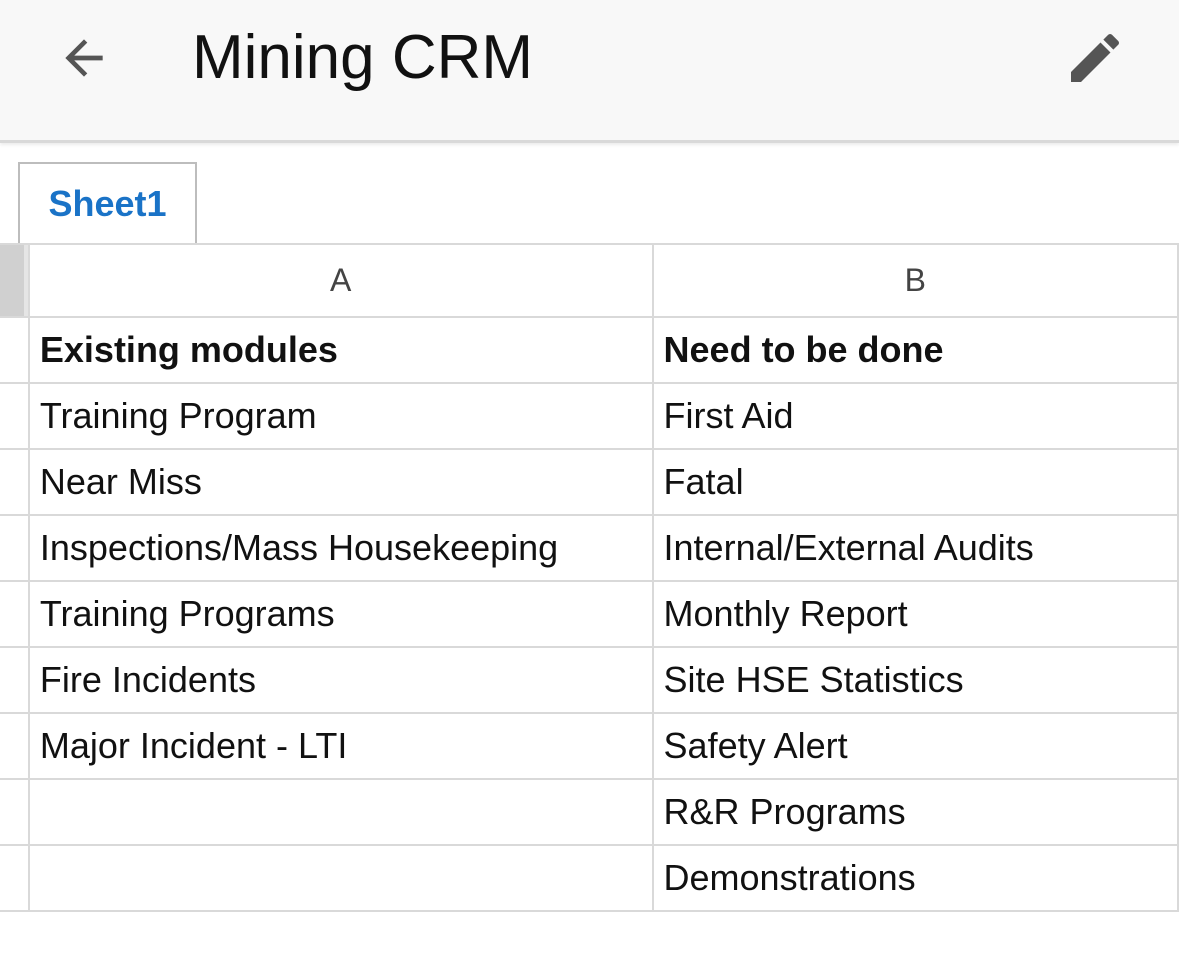 This screenshot has width=1179, height=964. I want to click on cell-a4: Inspections/Mass Housekeeping, so click(340, 548).